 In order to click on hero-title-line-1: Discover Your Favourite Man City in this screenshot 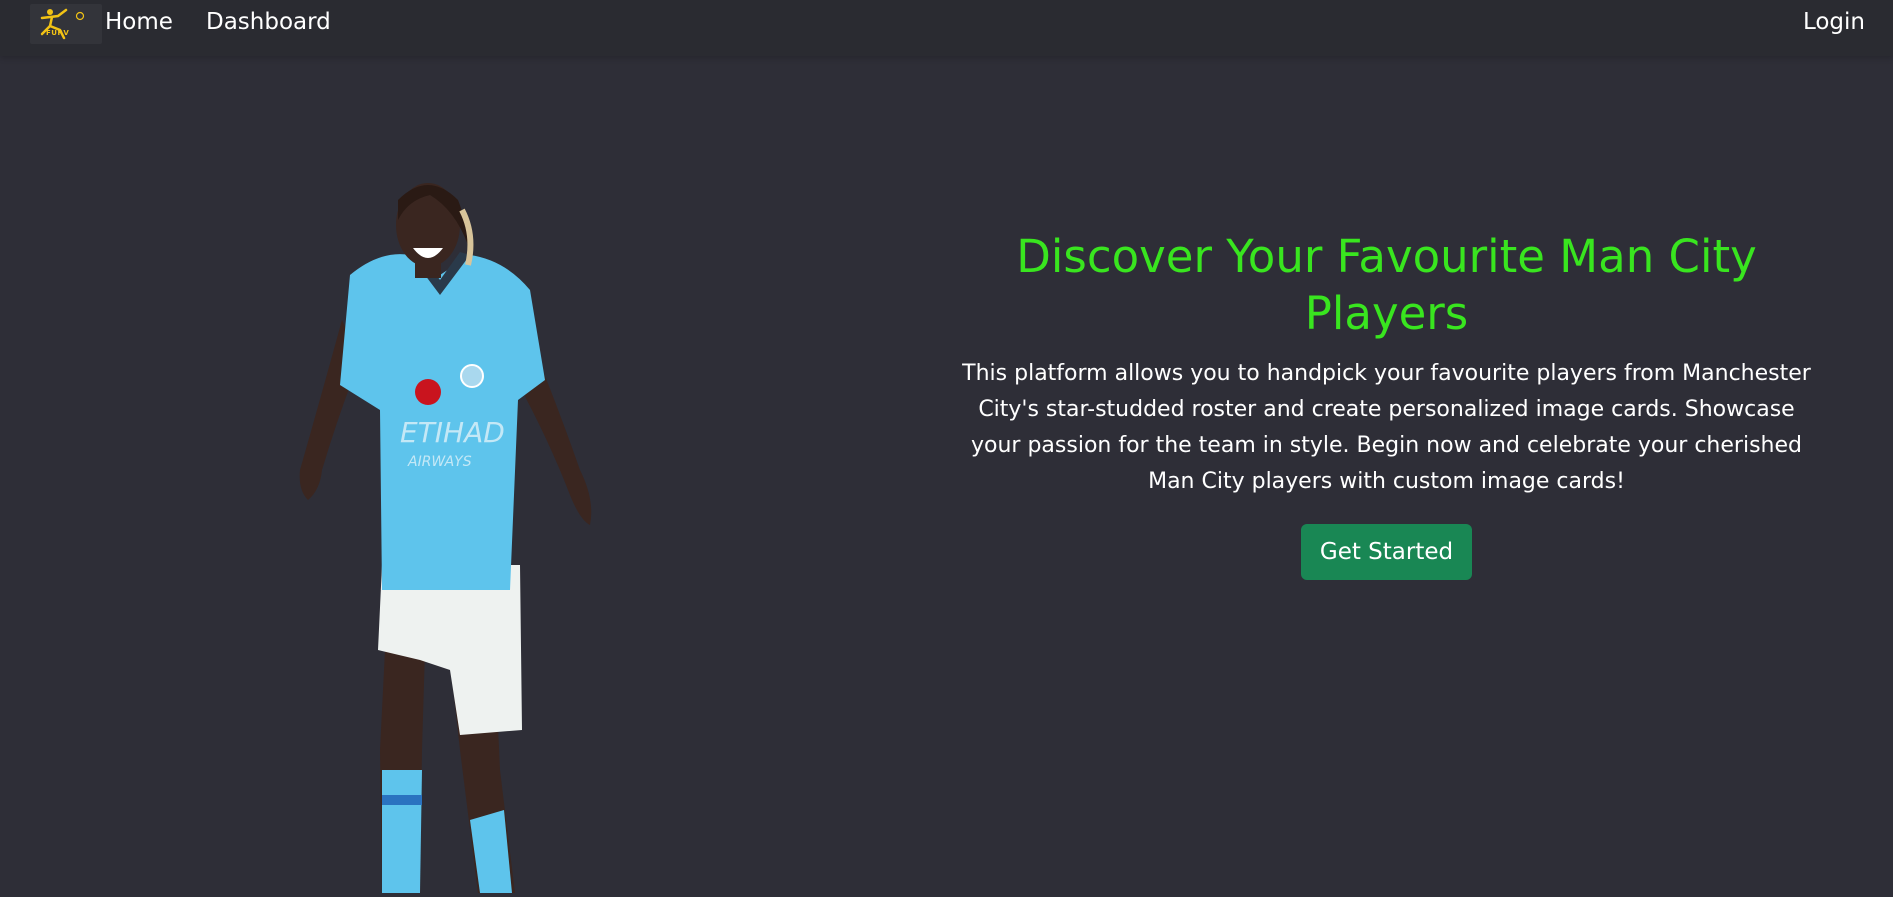, I will do `click(1386, 256)`.